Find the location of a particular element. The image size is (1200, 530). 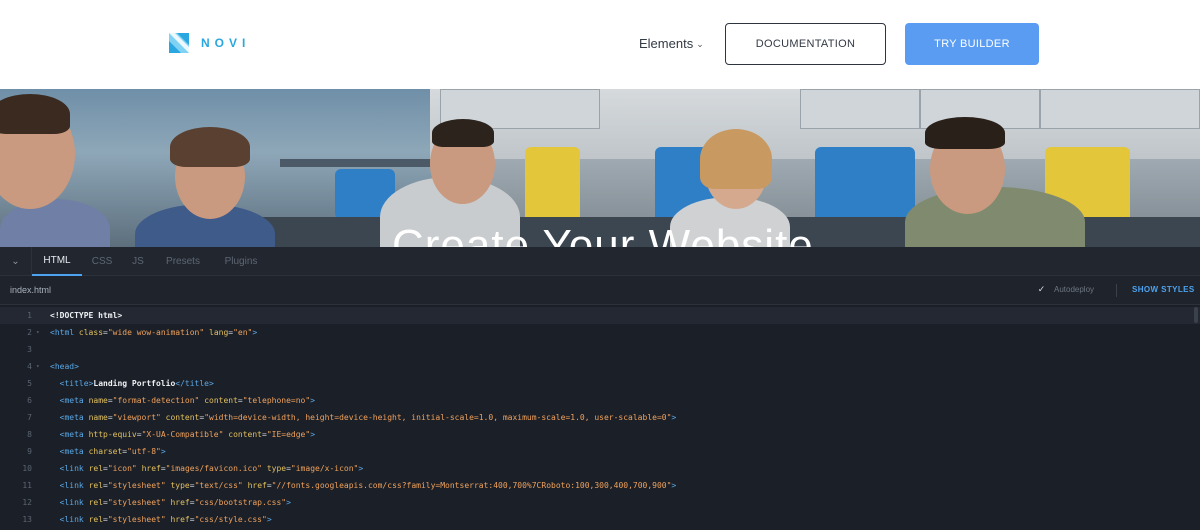

panel-toggle-button: ⌄ is located at coordinates (16, 261).